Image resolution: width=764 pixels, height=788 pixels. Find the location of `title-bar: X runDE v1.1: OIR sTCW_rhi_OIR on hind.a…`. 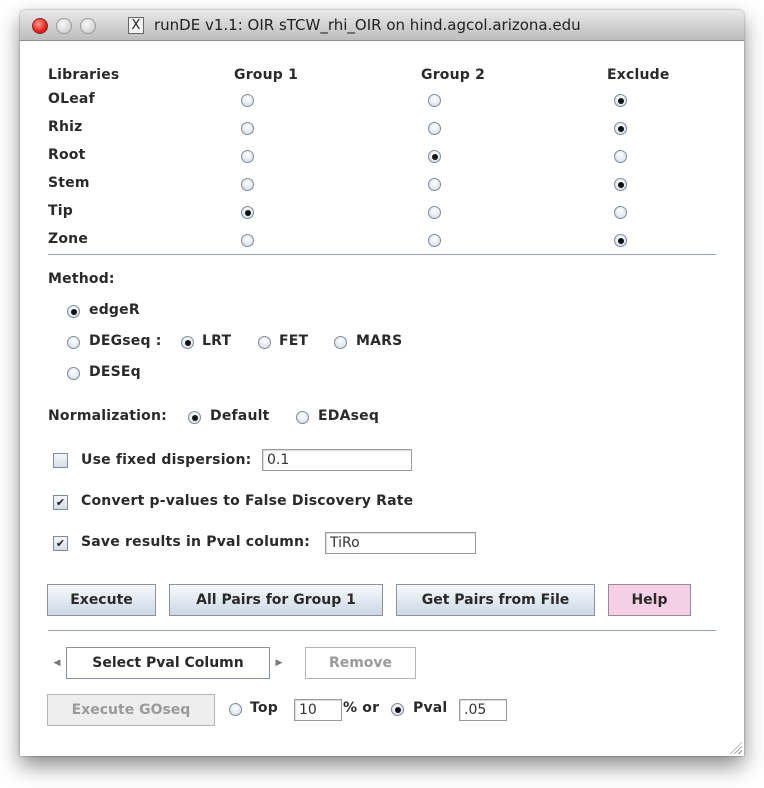

title-bar: X runDE v1.1: OIR sTCW_rhi_OIR on hind.a… is located at coordinates (382, 25).